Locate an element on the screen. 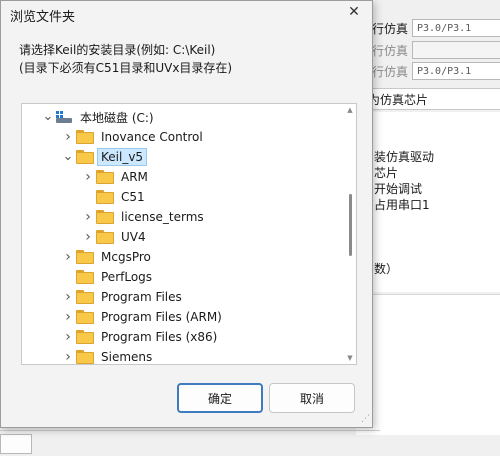 Image resolution: width=500 pixels, height=456 pixels. tree-item: › ARM is located at coordinates (117, 177).